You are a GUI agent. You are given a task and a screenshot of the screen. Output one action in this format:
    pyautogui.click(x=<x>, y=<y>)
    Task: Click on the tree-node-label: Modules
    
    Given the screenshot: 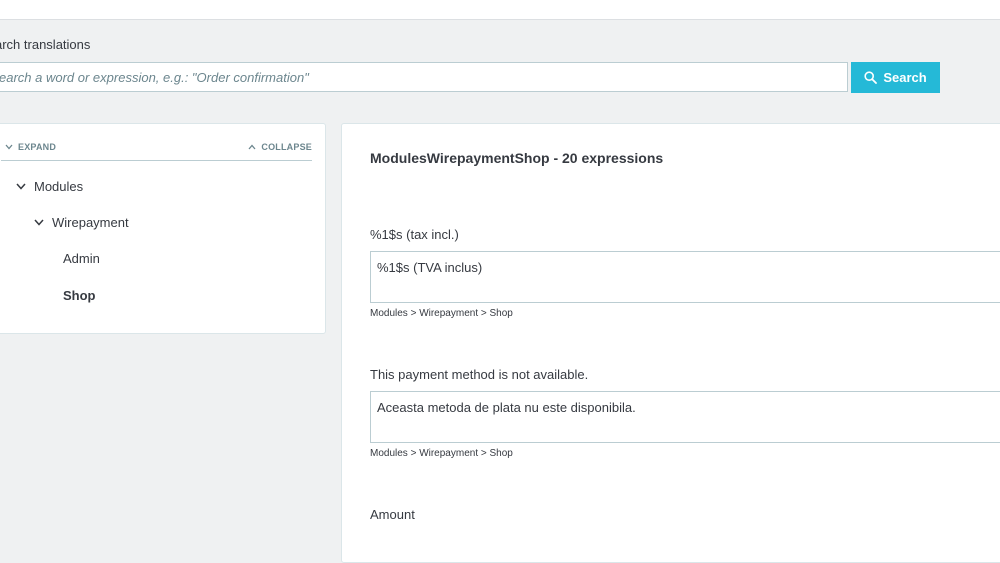 What is the action you would take?
    pyautogui.click(x=59, y=186)
    